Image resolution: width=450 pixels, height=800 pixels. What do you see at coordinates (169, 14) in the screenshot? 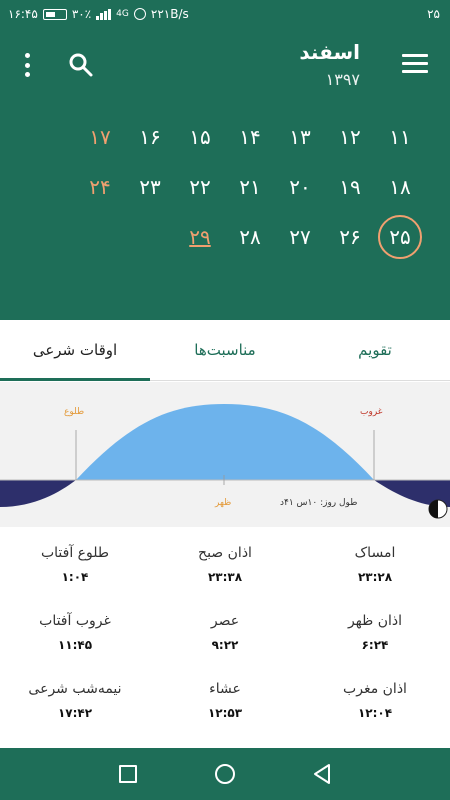
I see `data-speed-text: ۲۲۱B/s` at bounding box center [169, 14].